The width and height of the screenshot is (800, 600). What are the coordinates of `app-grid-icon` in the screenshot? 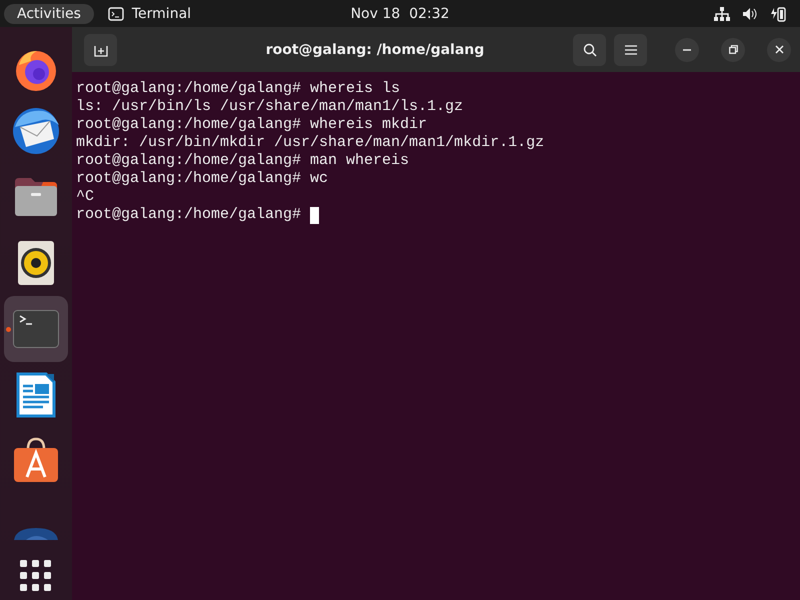 It's located at (36, 576).